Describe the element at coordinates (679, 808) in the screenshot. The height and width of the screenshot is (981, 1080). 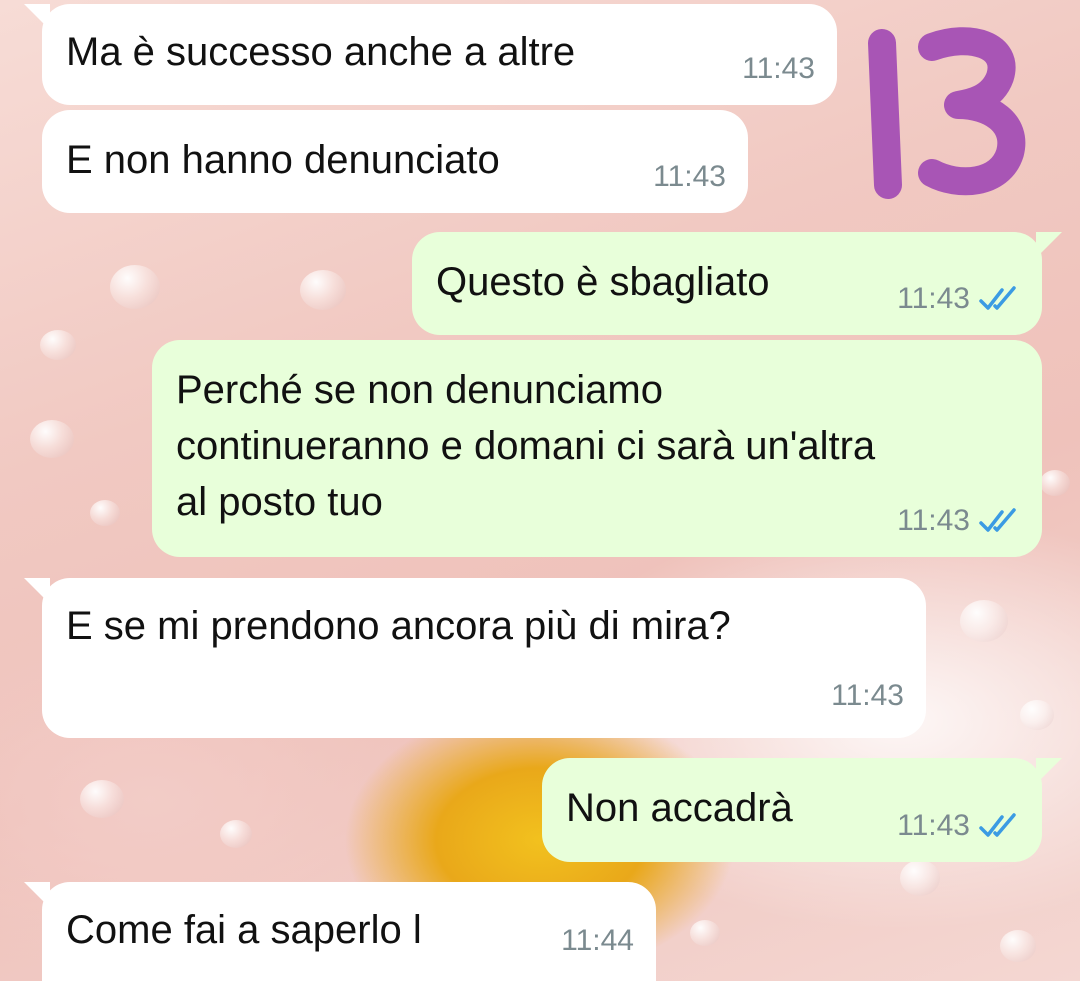
I see `message-text: Non accadrà` at that location.